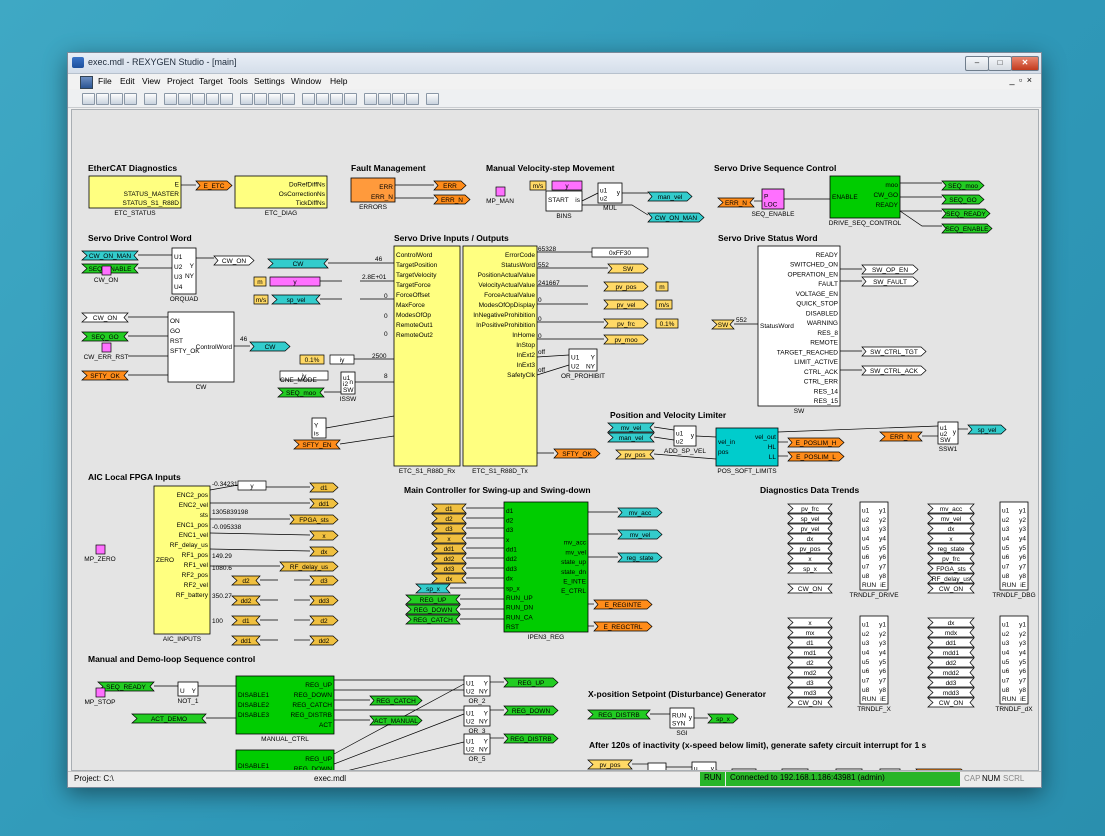 Image resolution: width=1105 pixels, height=836 pixels. I want to click on block-errors: ERR ERR_N ERRORS, so click(373, 194).